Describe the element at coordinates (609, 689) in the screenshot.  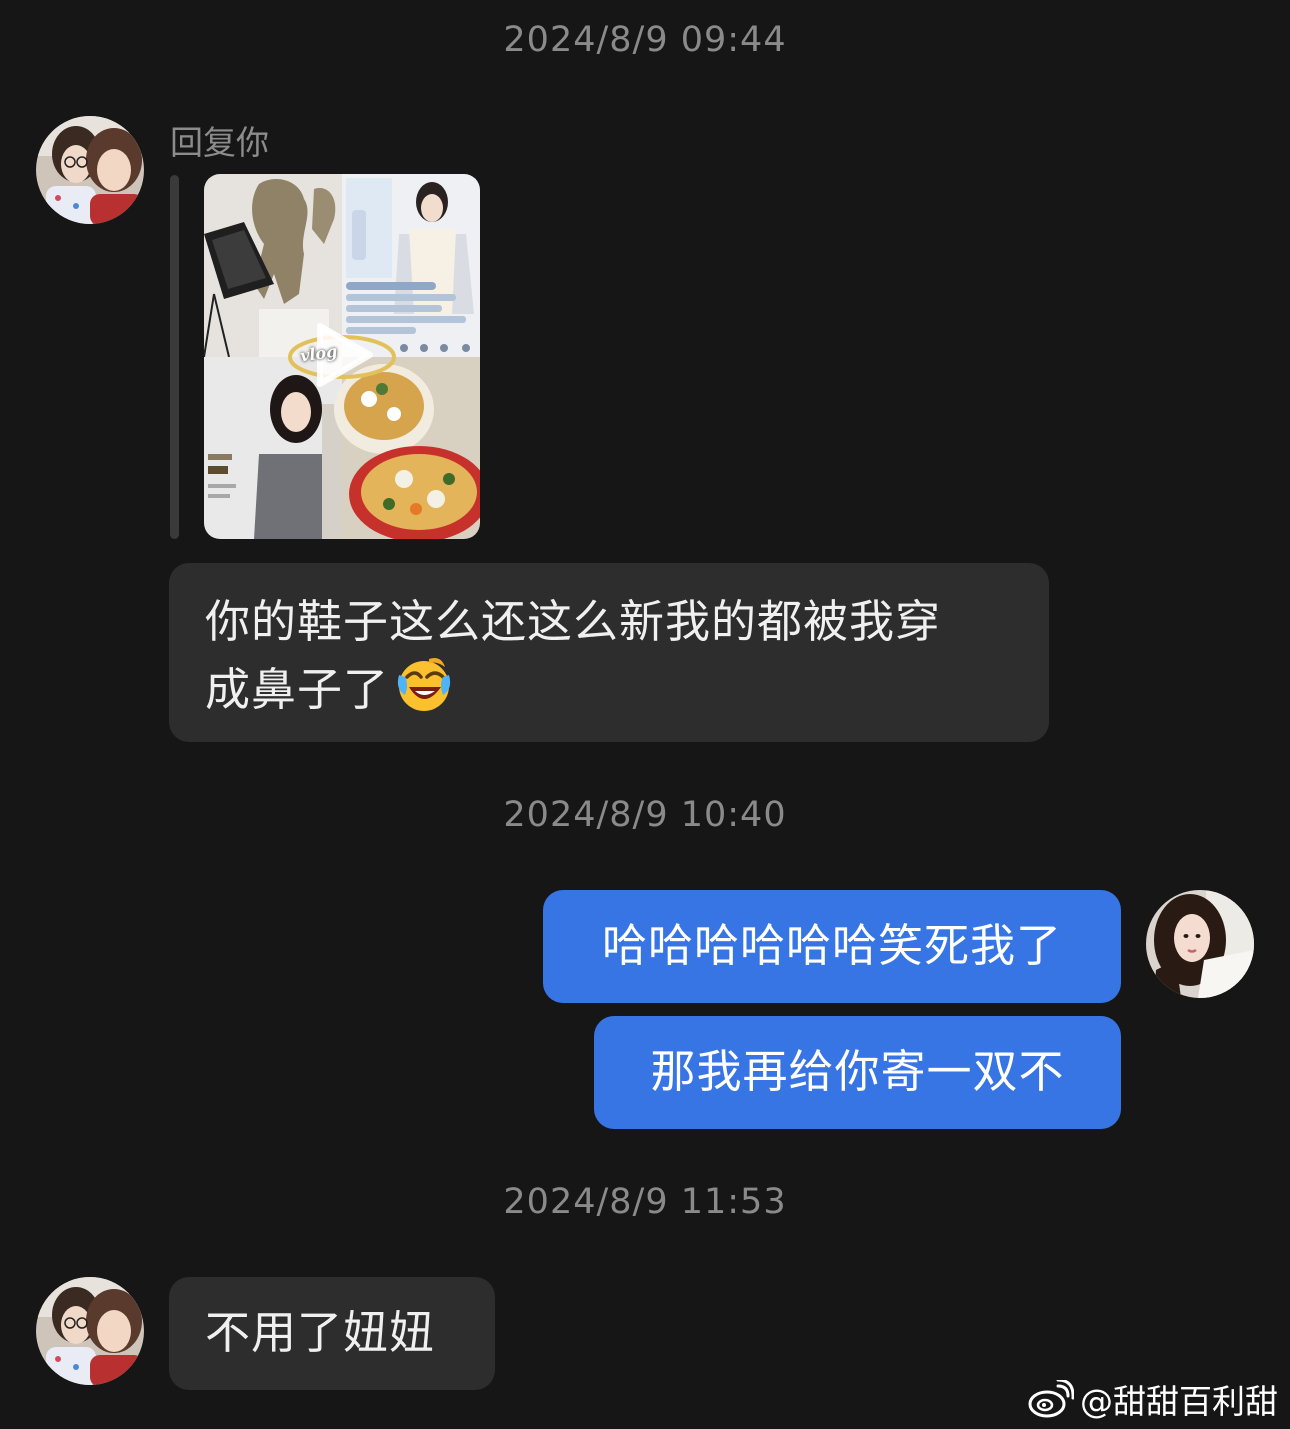
I see `message-text-line: 成鼻子了` at that location.